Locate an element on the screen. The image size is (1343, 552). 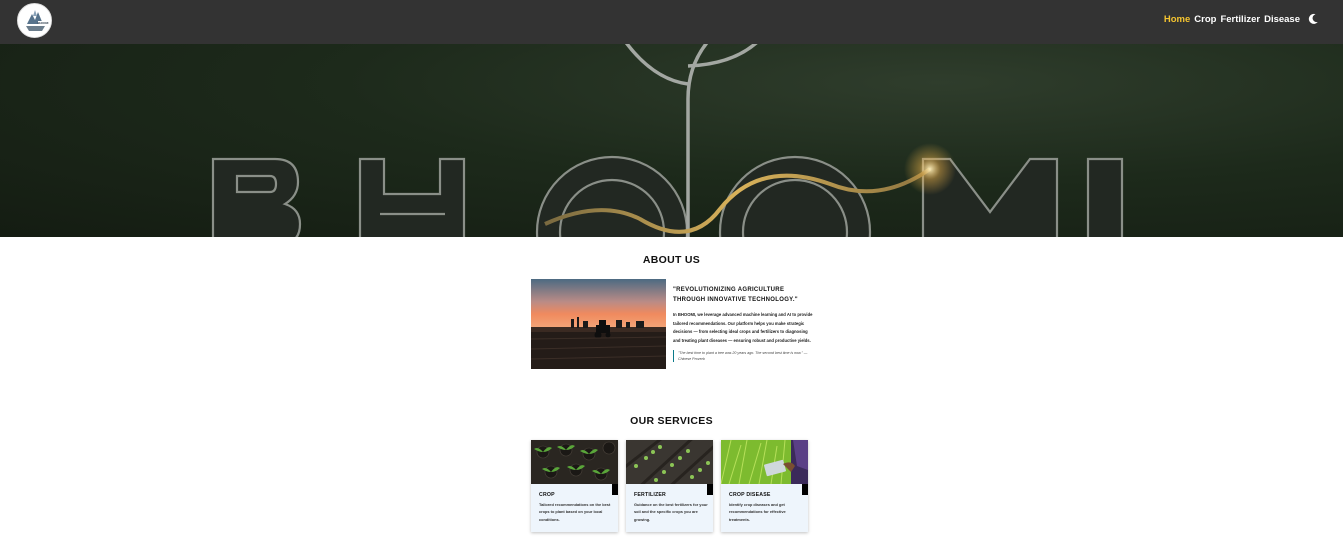
nav-home: Home is located at coordinates (1177, 19).